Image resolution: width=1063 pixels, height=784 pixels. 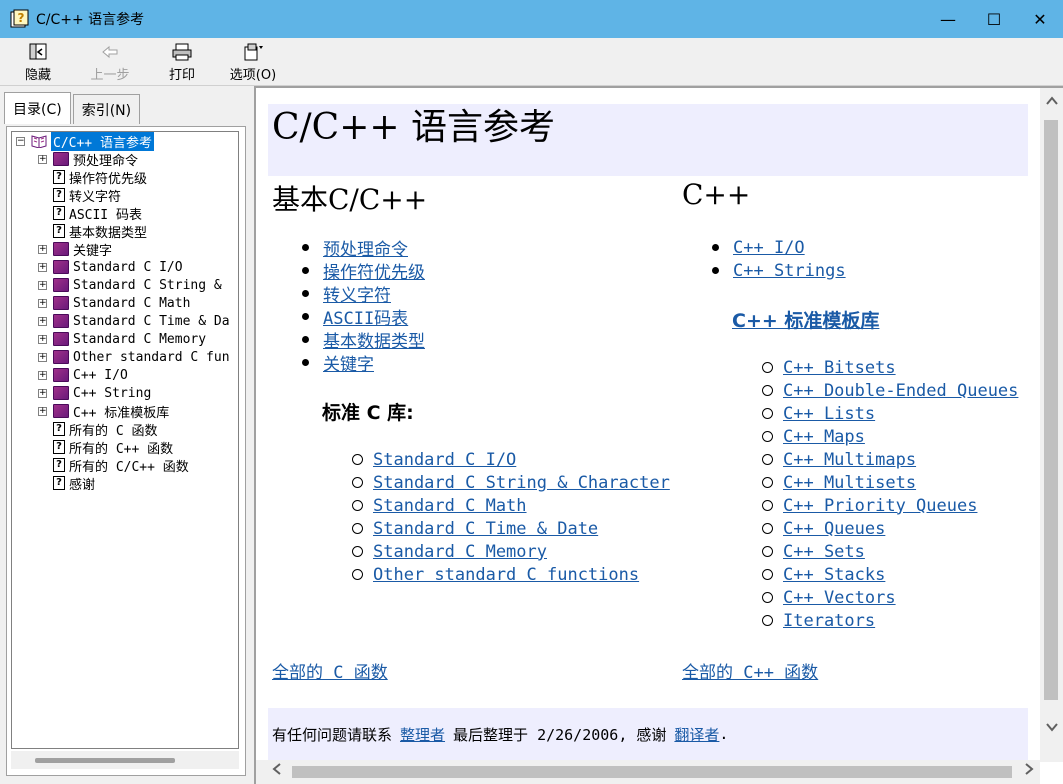 What do you see at coordinates (374, 339) in the screenshot?
I see `basic-link: 基本数据类型` at bounding box center [374, 339].